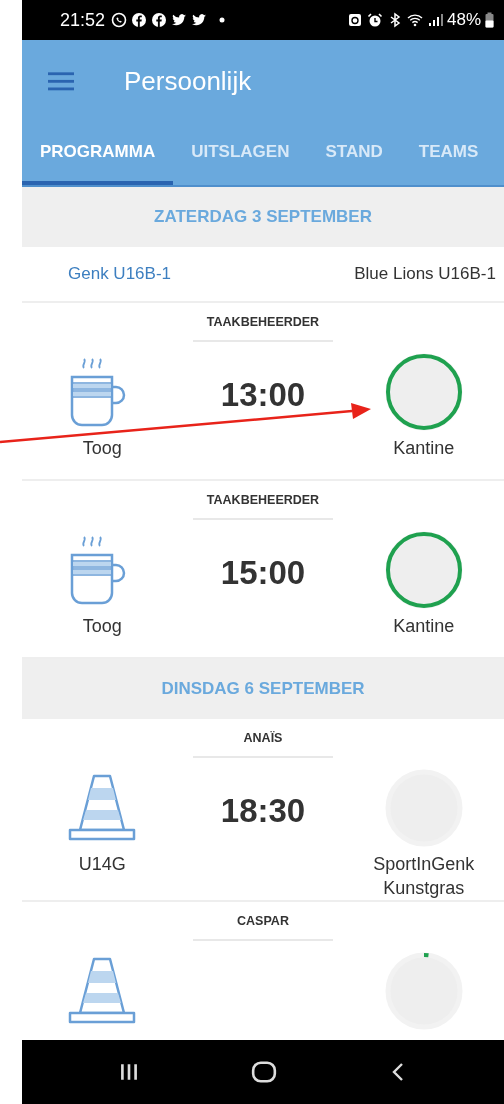  I want to click on task-time: 18:30, so click(263, 811).